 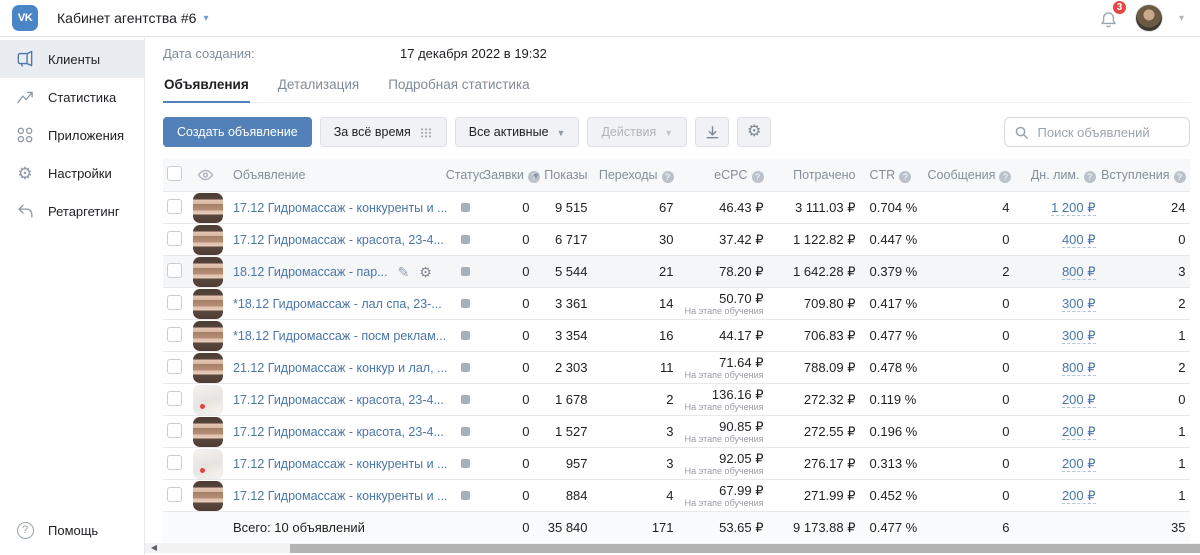 I want to click on cell-spent: 788.09 ₽, so click(x=829, y=367).